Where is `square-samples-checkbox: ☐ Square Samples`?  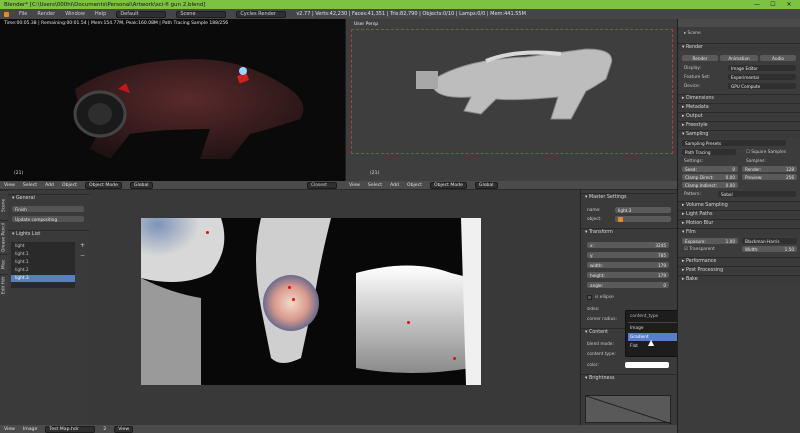
square-samples-checkbox: ☐ Square Samples is located at coordinates (766, 152).